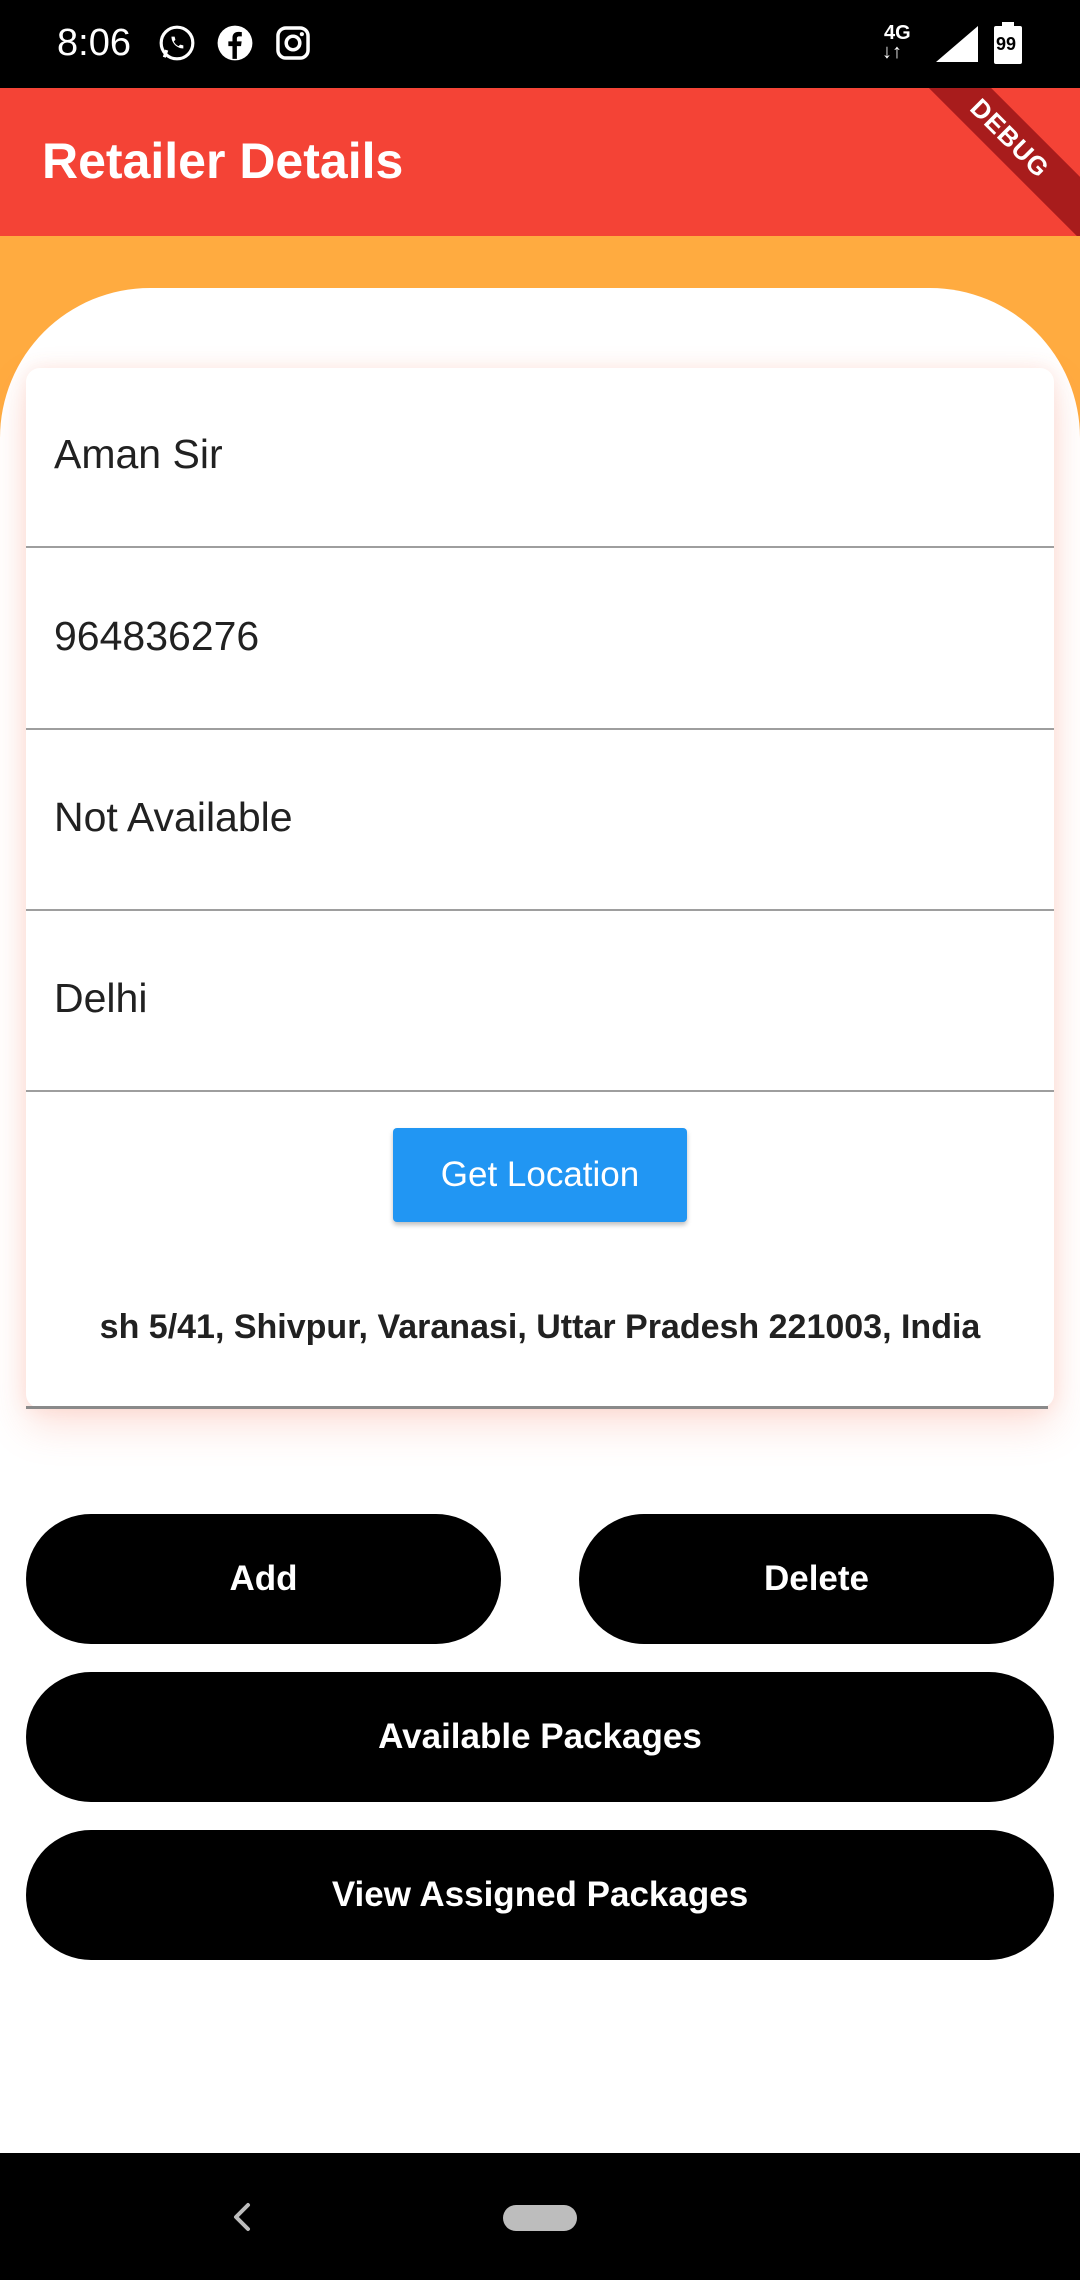 Image resolution: width=1080 pixels, height=2280 pixels. I want to click on battery-level: 99, so click(1006, 44).